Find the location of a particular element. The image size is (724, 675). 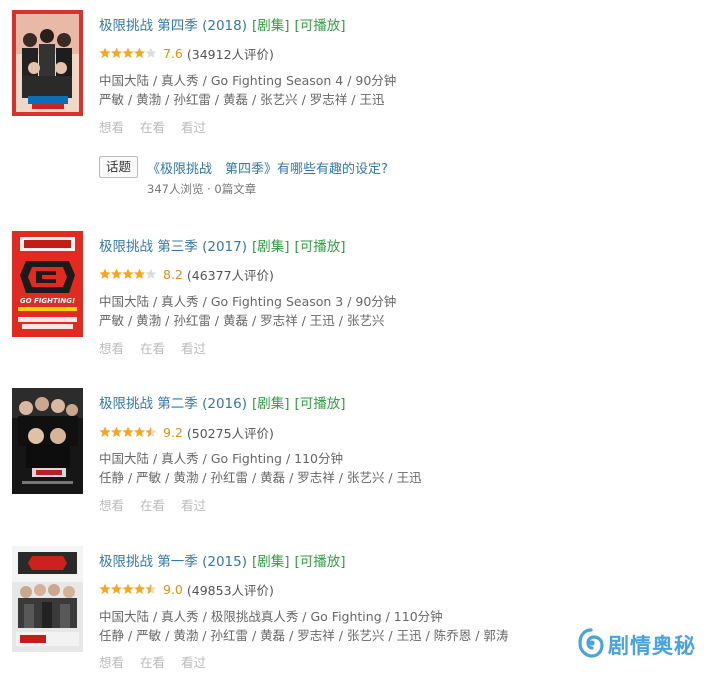

rating-votes: (46377人评价) is located at coordinates (230, 275).